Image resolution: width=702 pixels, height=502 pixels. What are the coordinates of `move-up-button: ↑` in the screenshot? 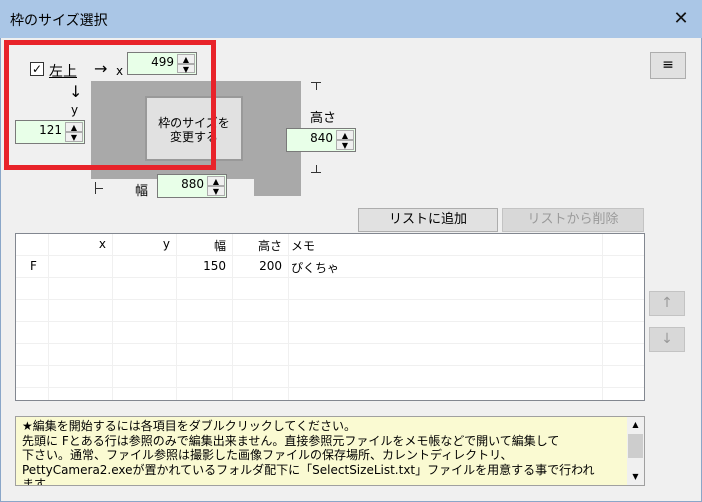 It's located at (667, 303).